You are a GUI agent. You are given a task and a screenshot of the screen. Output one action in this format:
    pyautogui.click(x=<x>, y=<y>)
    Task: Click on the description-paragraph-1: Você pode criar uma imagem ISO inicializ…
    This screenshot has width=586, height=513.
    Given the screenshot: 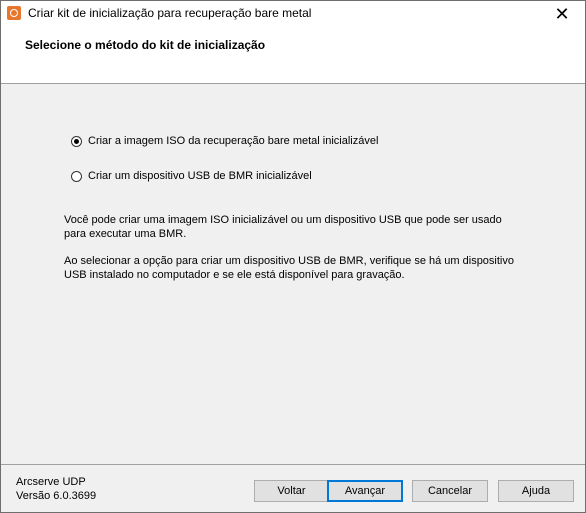 What is the action you would take?
    pyautogui.click(x=299, y=227)
    